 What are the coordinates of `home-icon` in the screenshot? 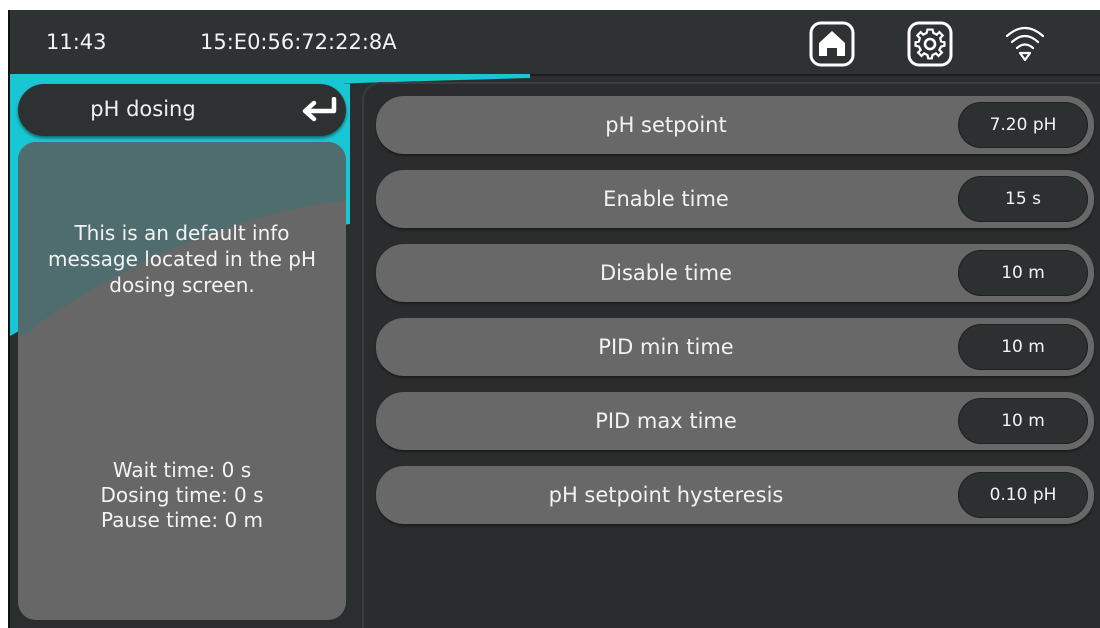 It's located at (832, 44).